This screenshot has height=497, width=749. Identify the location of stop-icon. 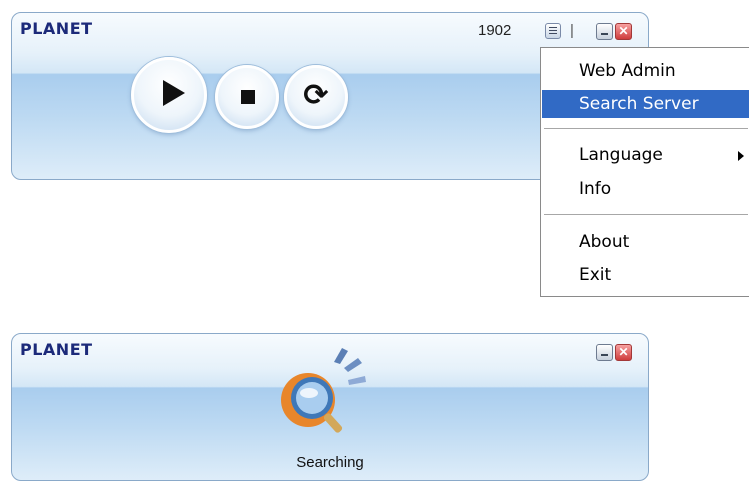
(248, 97).